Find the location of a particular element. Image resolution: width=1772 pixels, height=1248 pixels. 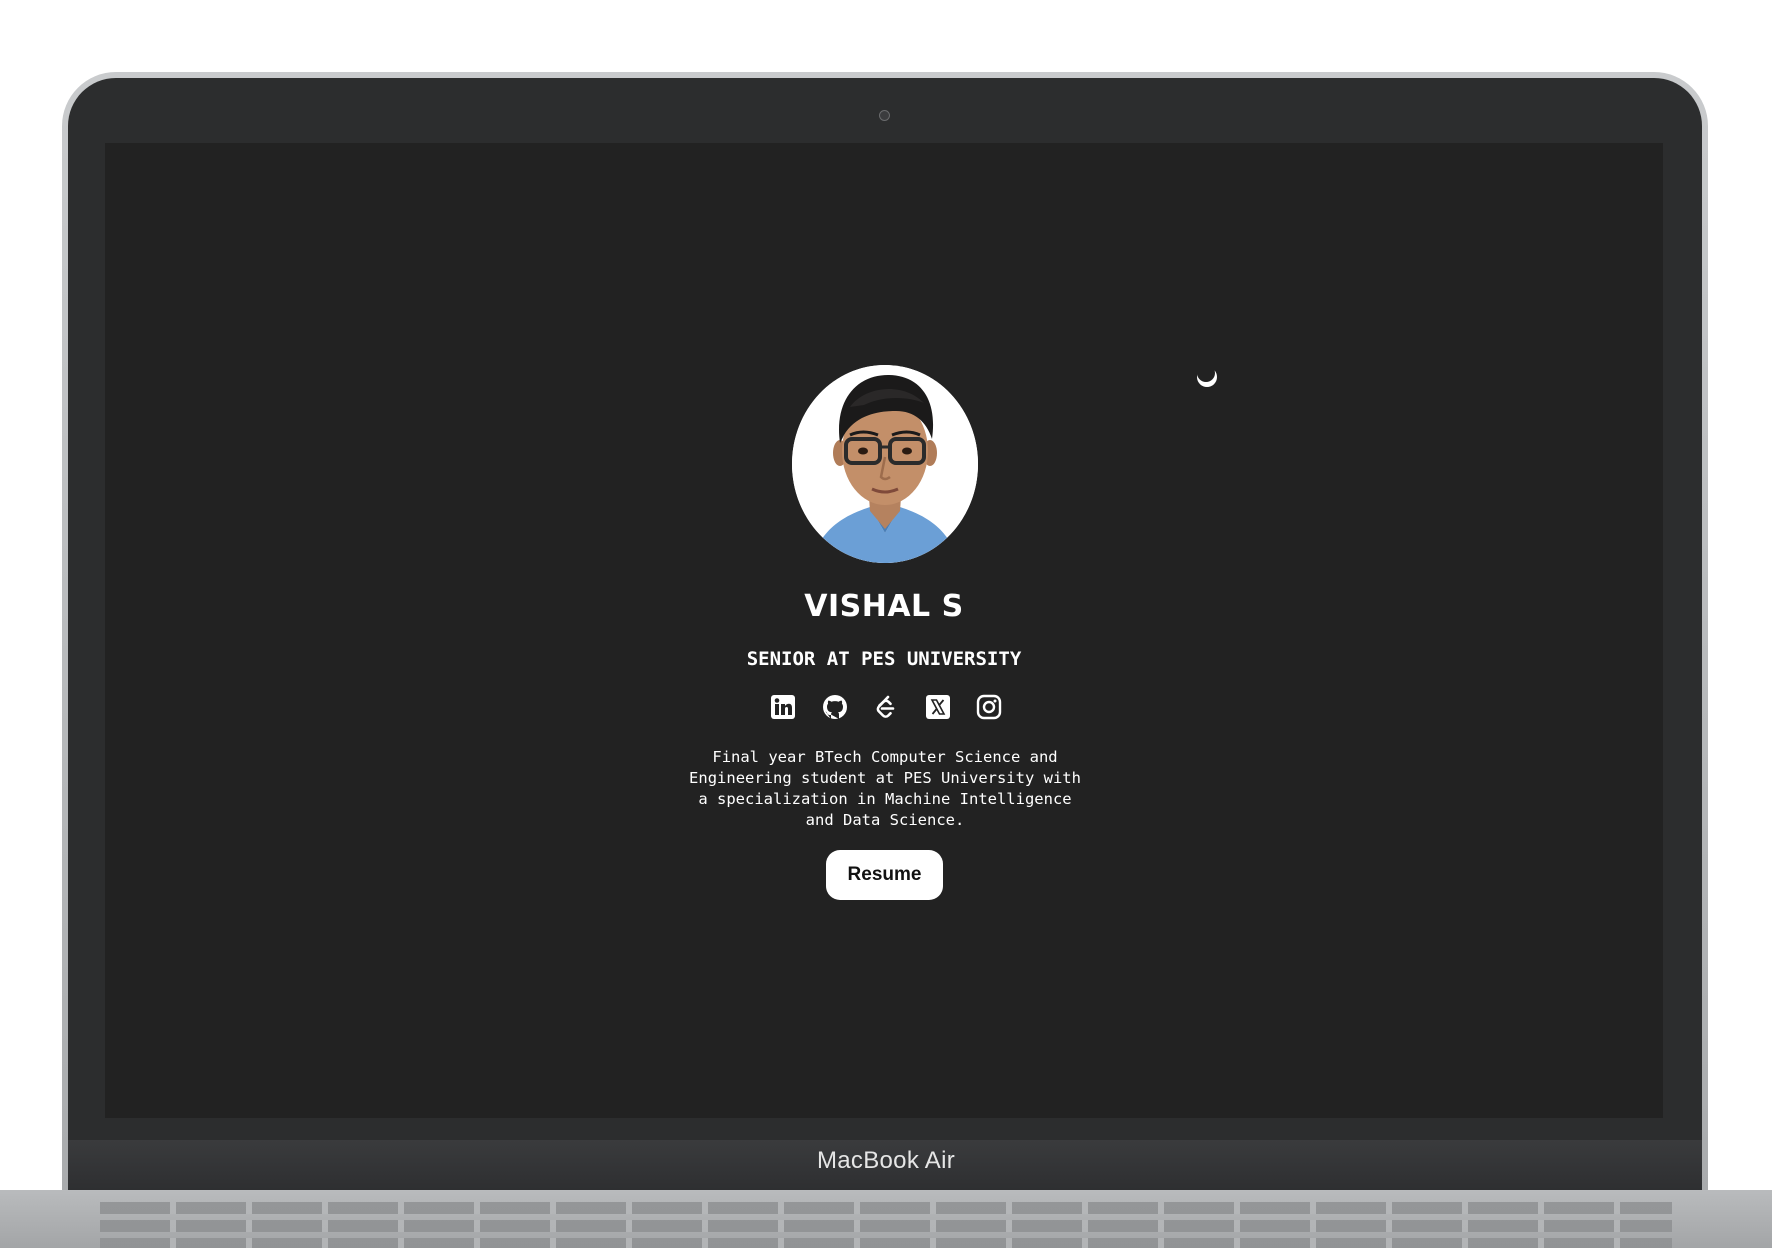

device-label: MacBook Air is located at coordinates (886, 1160).